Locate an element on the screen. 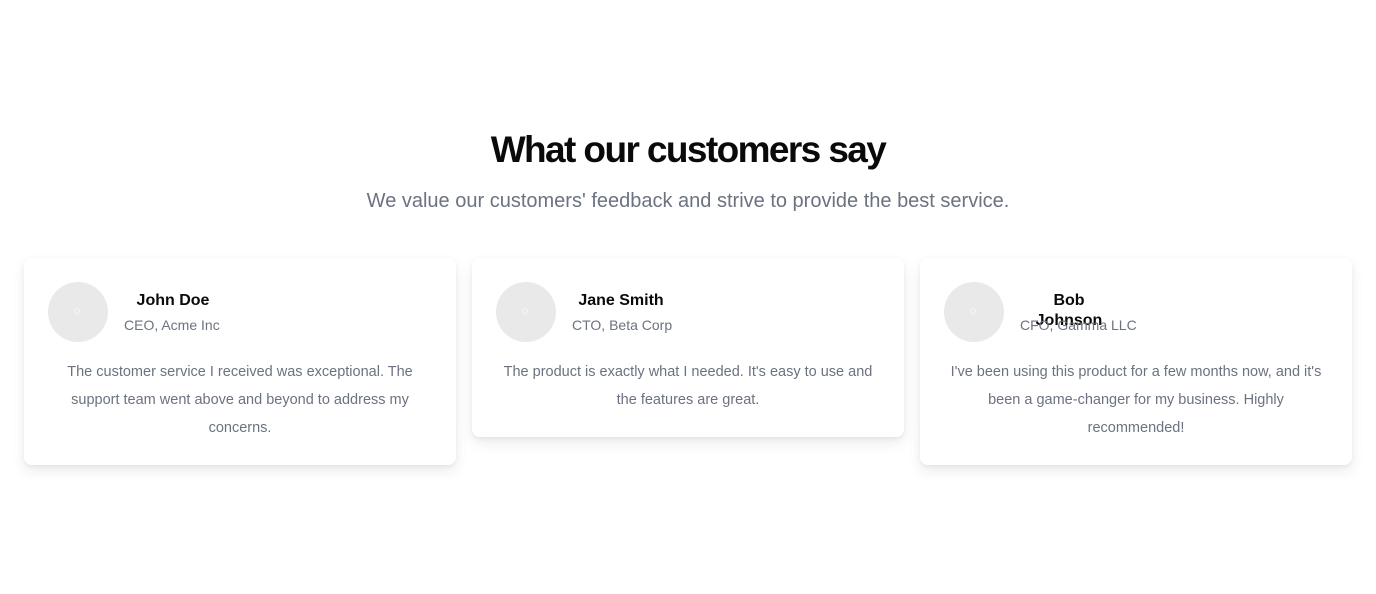 This screenshot has height=594, width=1376. testimonial-name: Jane Smith is located at coordinates (621, 300).